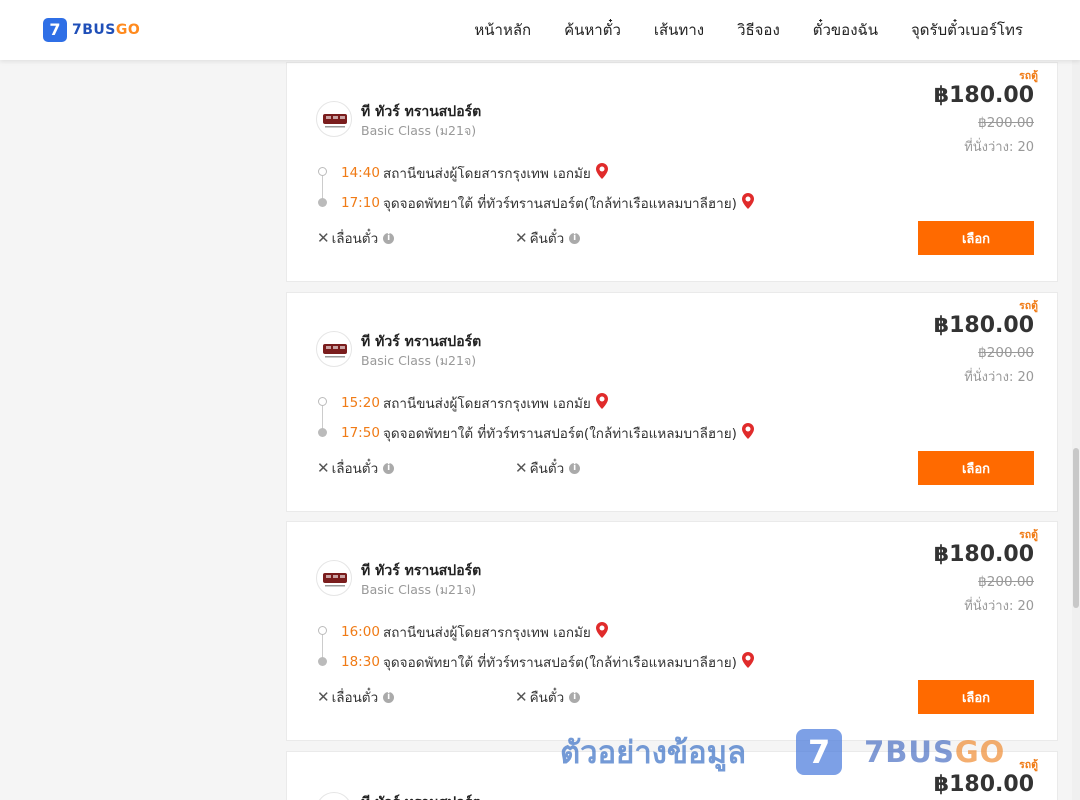  What do you see at coordinates (679, 30) in the screenshot?
I see `nav-routes: เส้นทาง` at bounding box center [679, 30].